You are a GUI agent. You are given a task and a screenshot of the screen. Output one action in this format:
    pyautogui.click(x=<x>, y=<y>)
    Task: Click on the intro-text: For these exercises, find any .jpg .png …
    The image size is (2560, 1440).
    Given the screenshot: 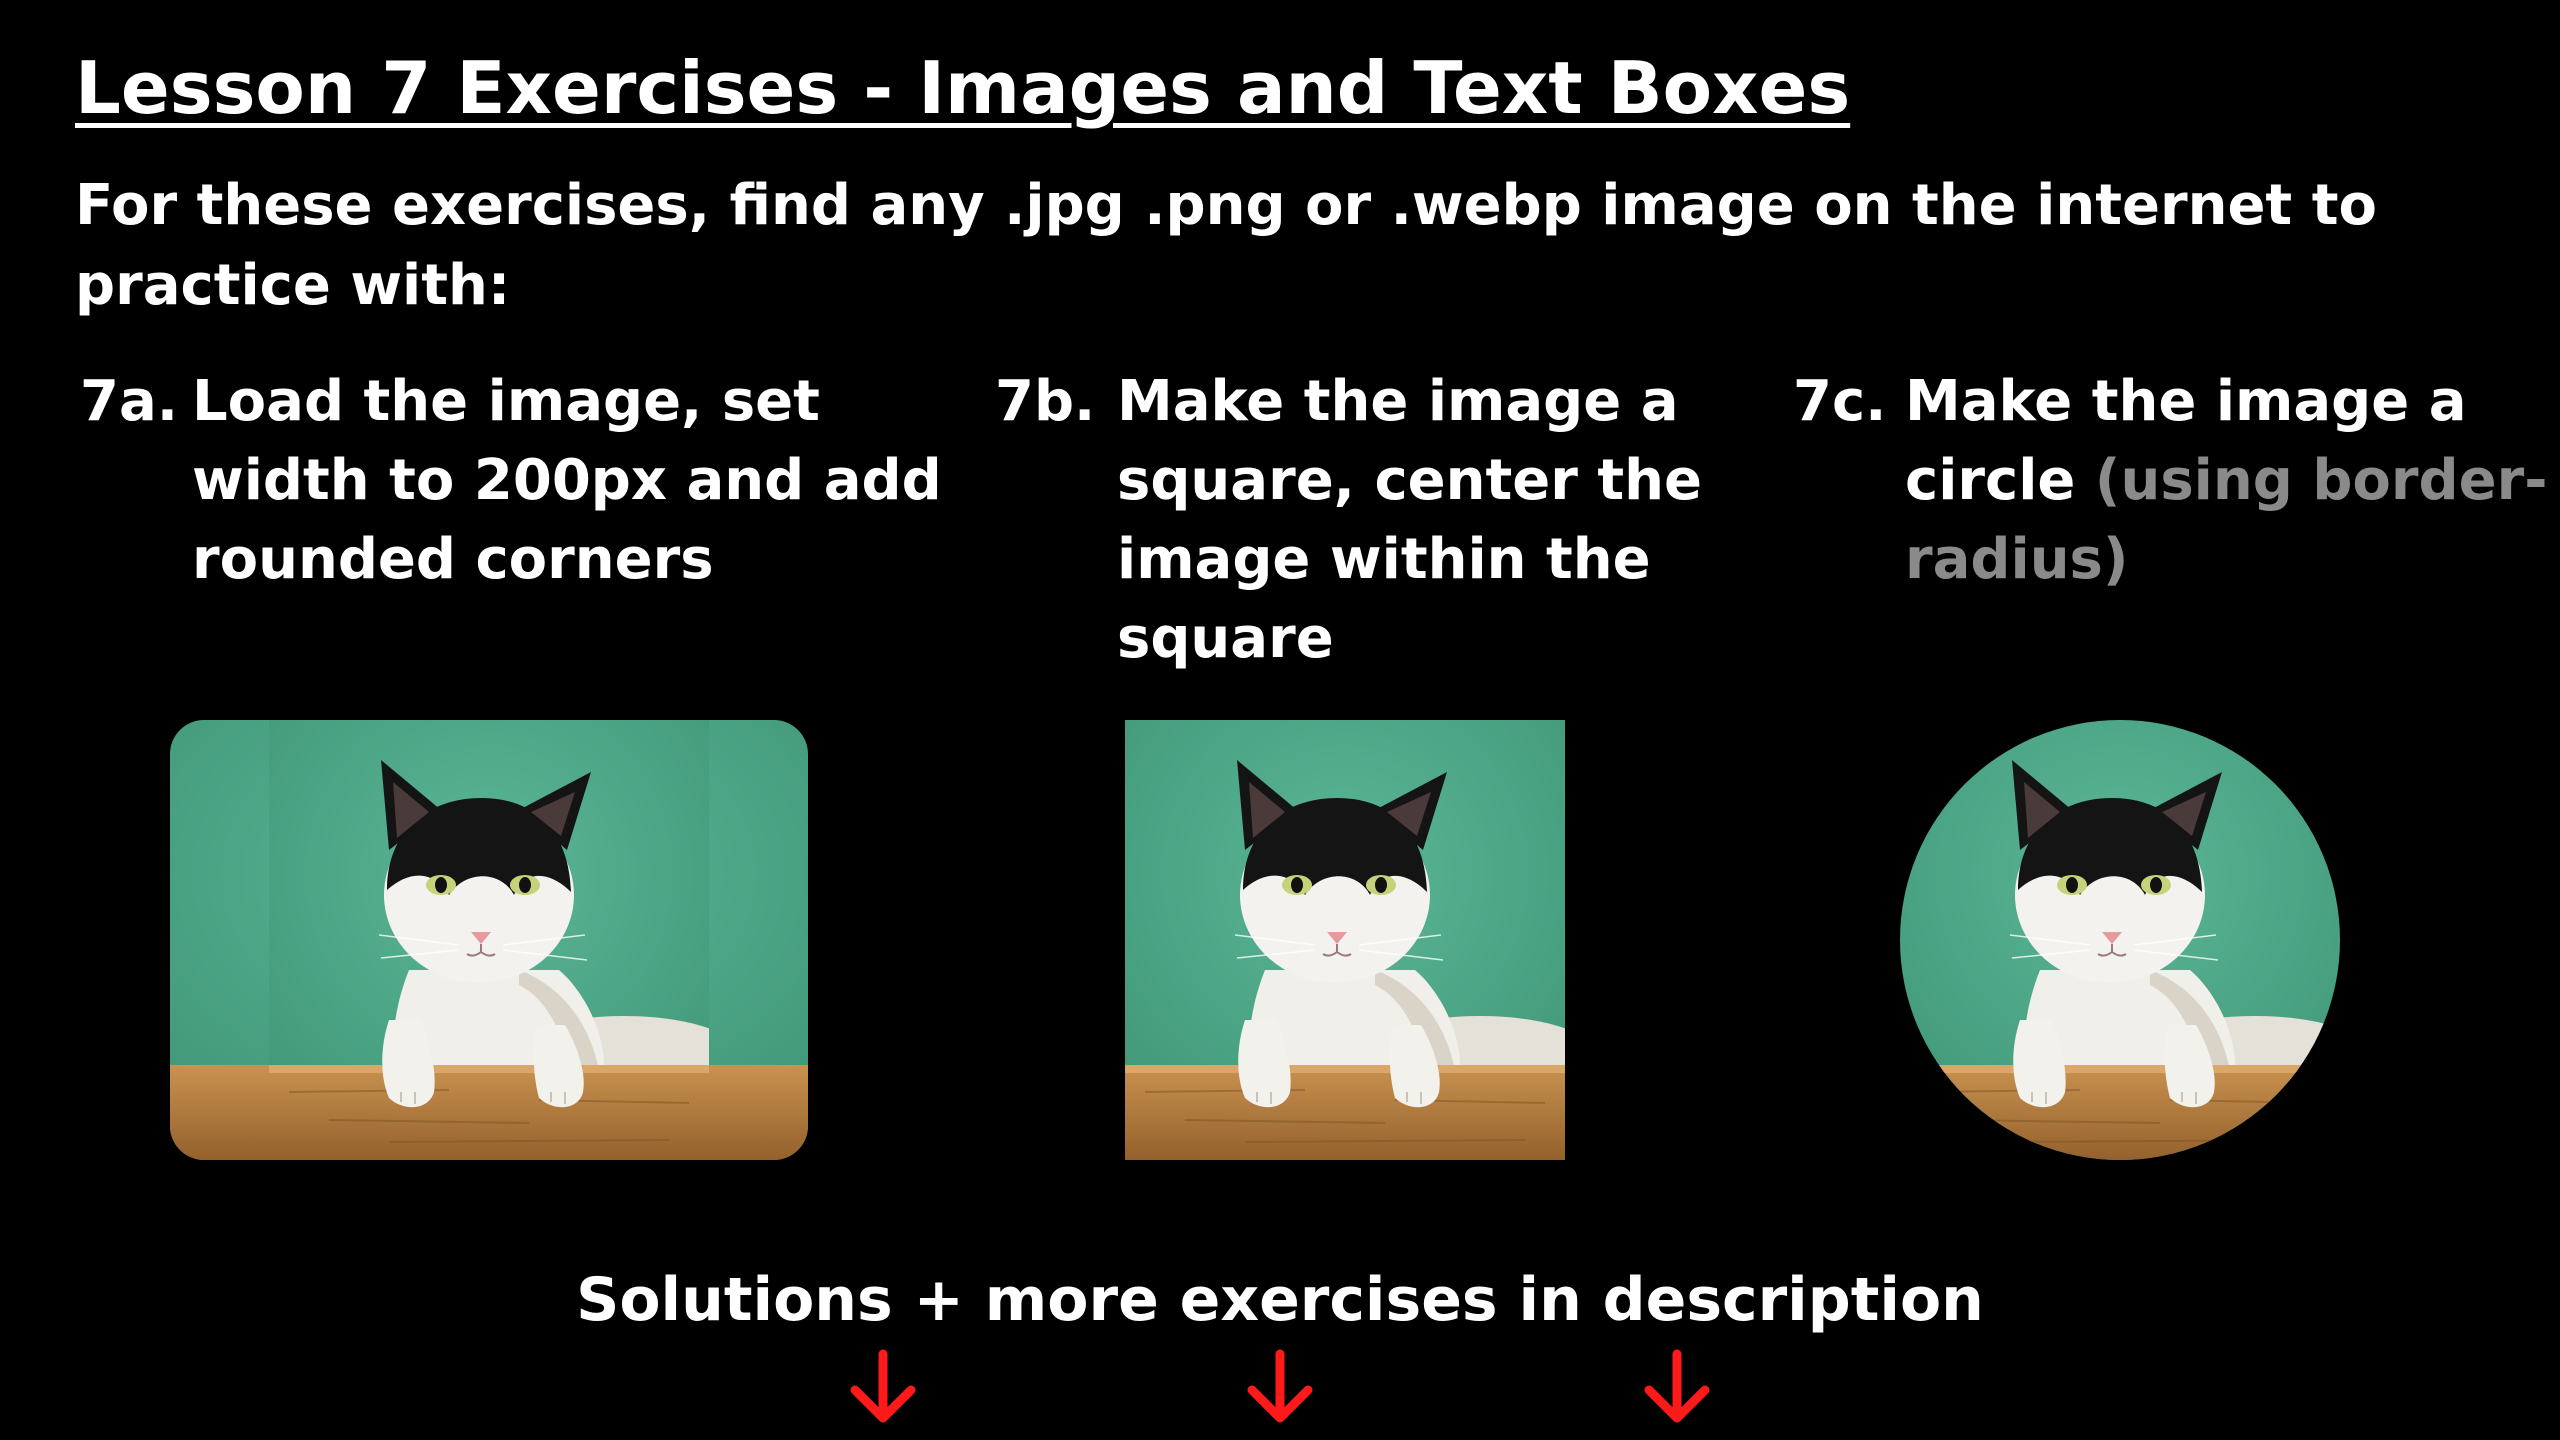 What is the action you would take?
    pyautogui.click(x=1226, y=245)
    